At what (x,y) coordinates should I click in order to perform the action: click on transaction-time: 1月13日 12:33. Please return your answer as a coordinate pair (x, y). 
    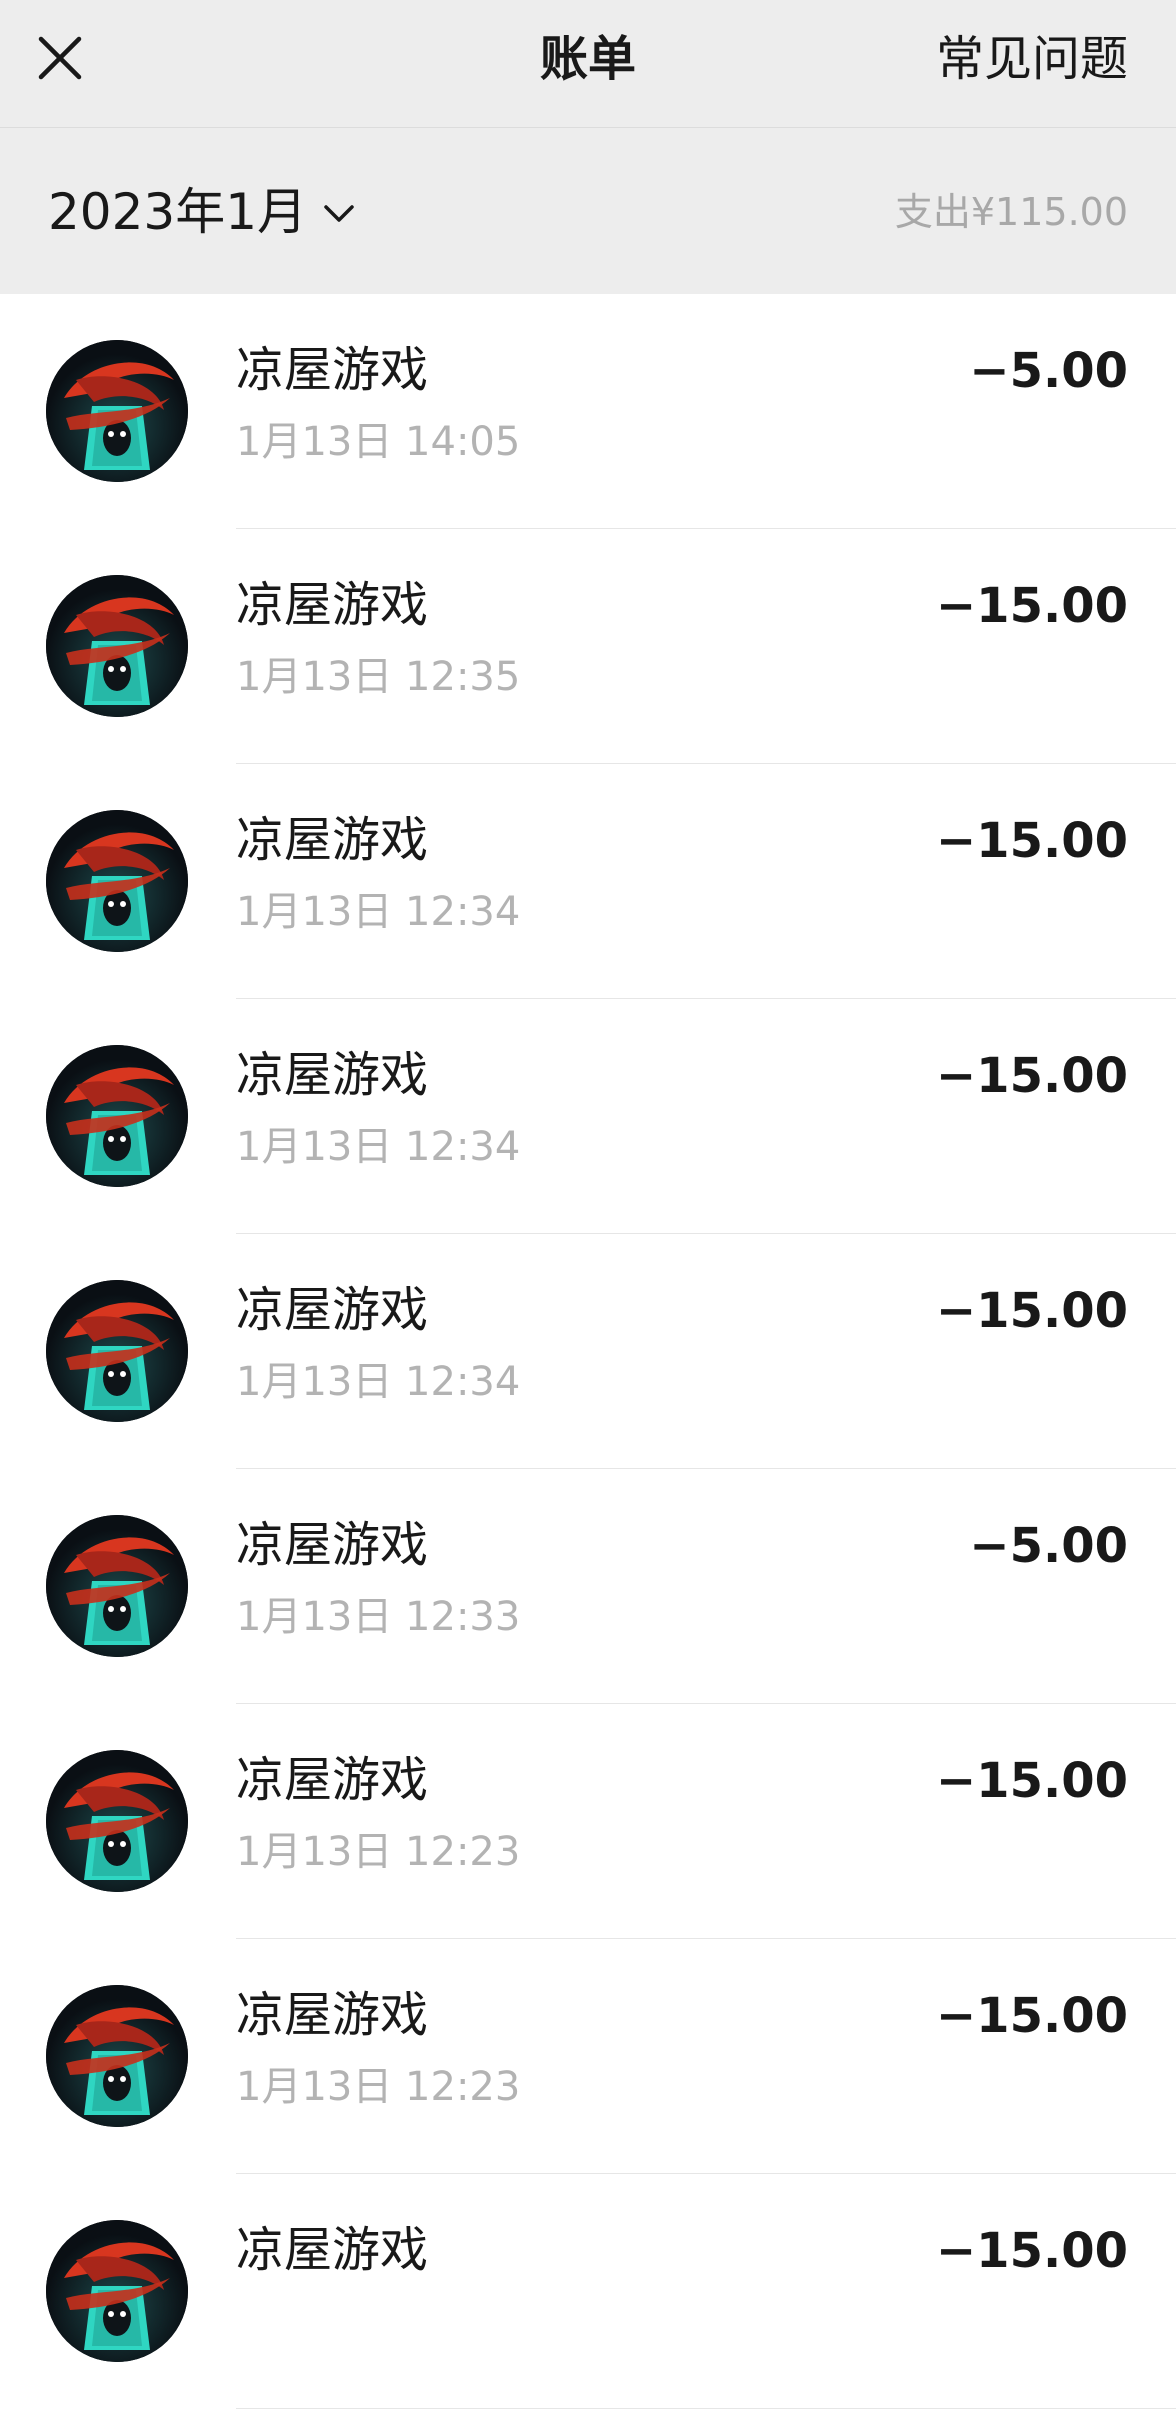
    Looking at the image, I should click on (378, 1617).